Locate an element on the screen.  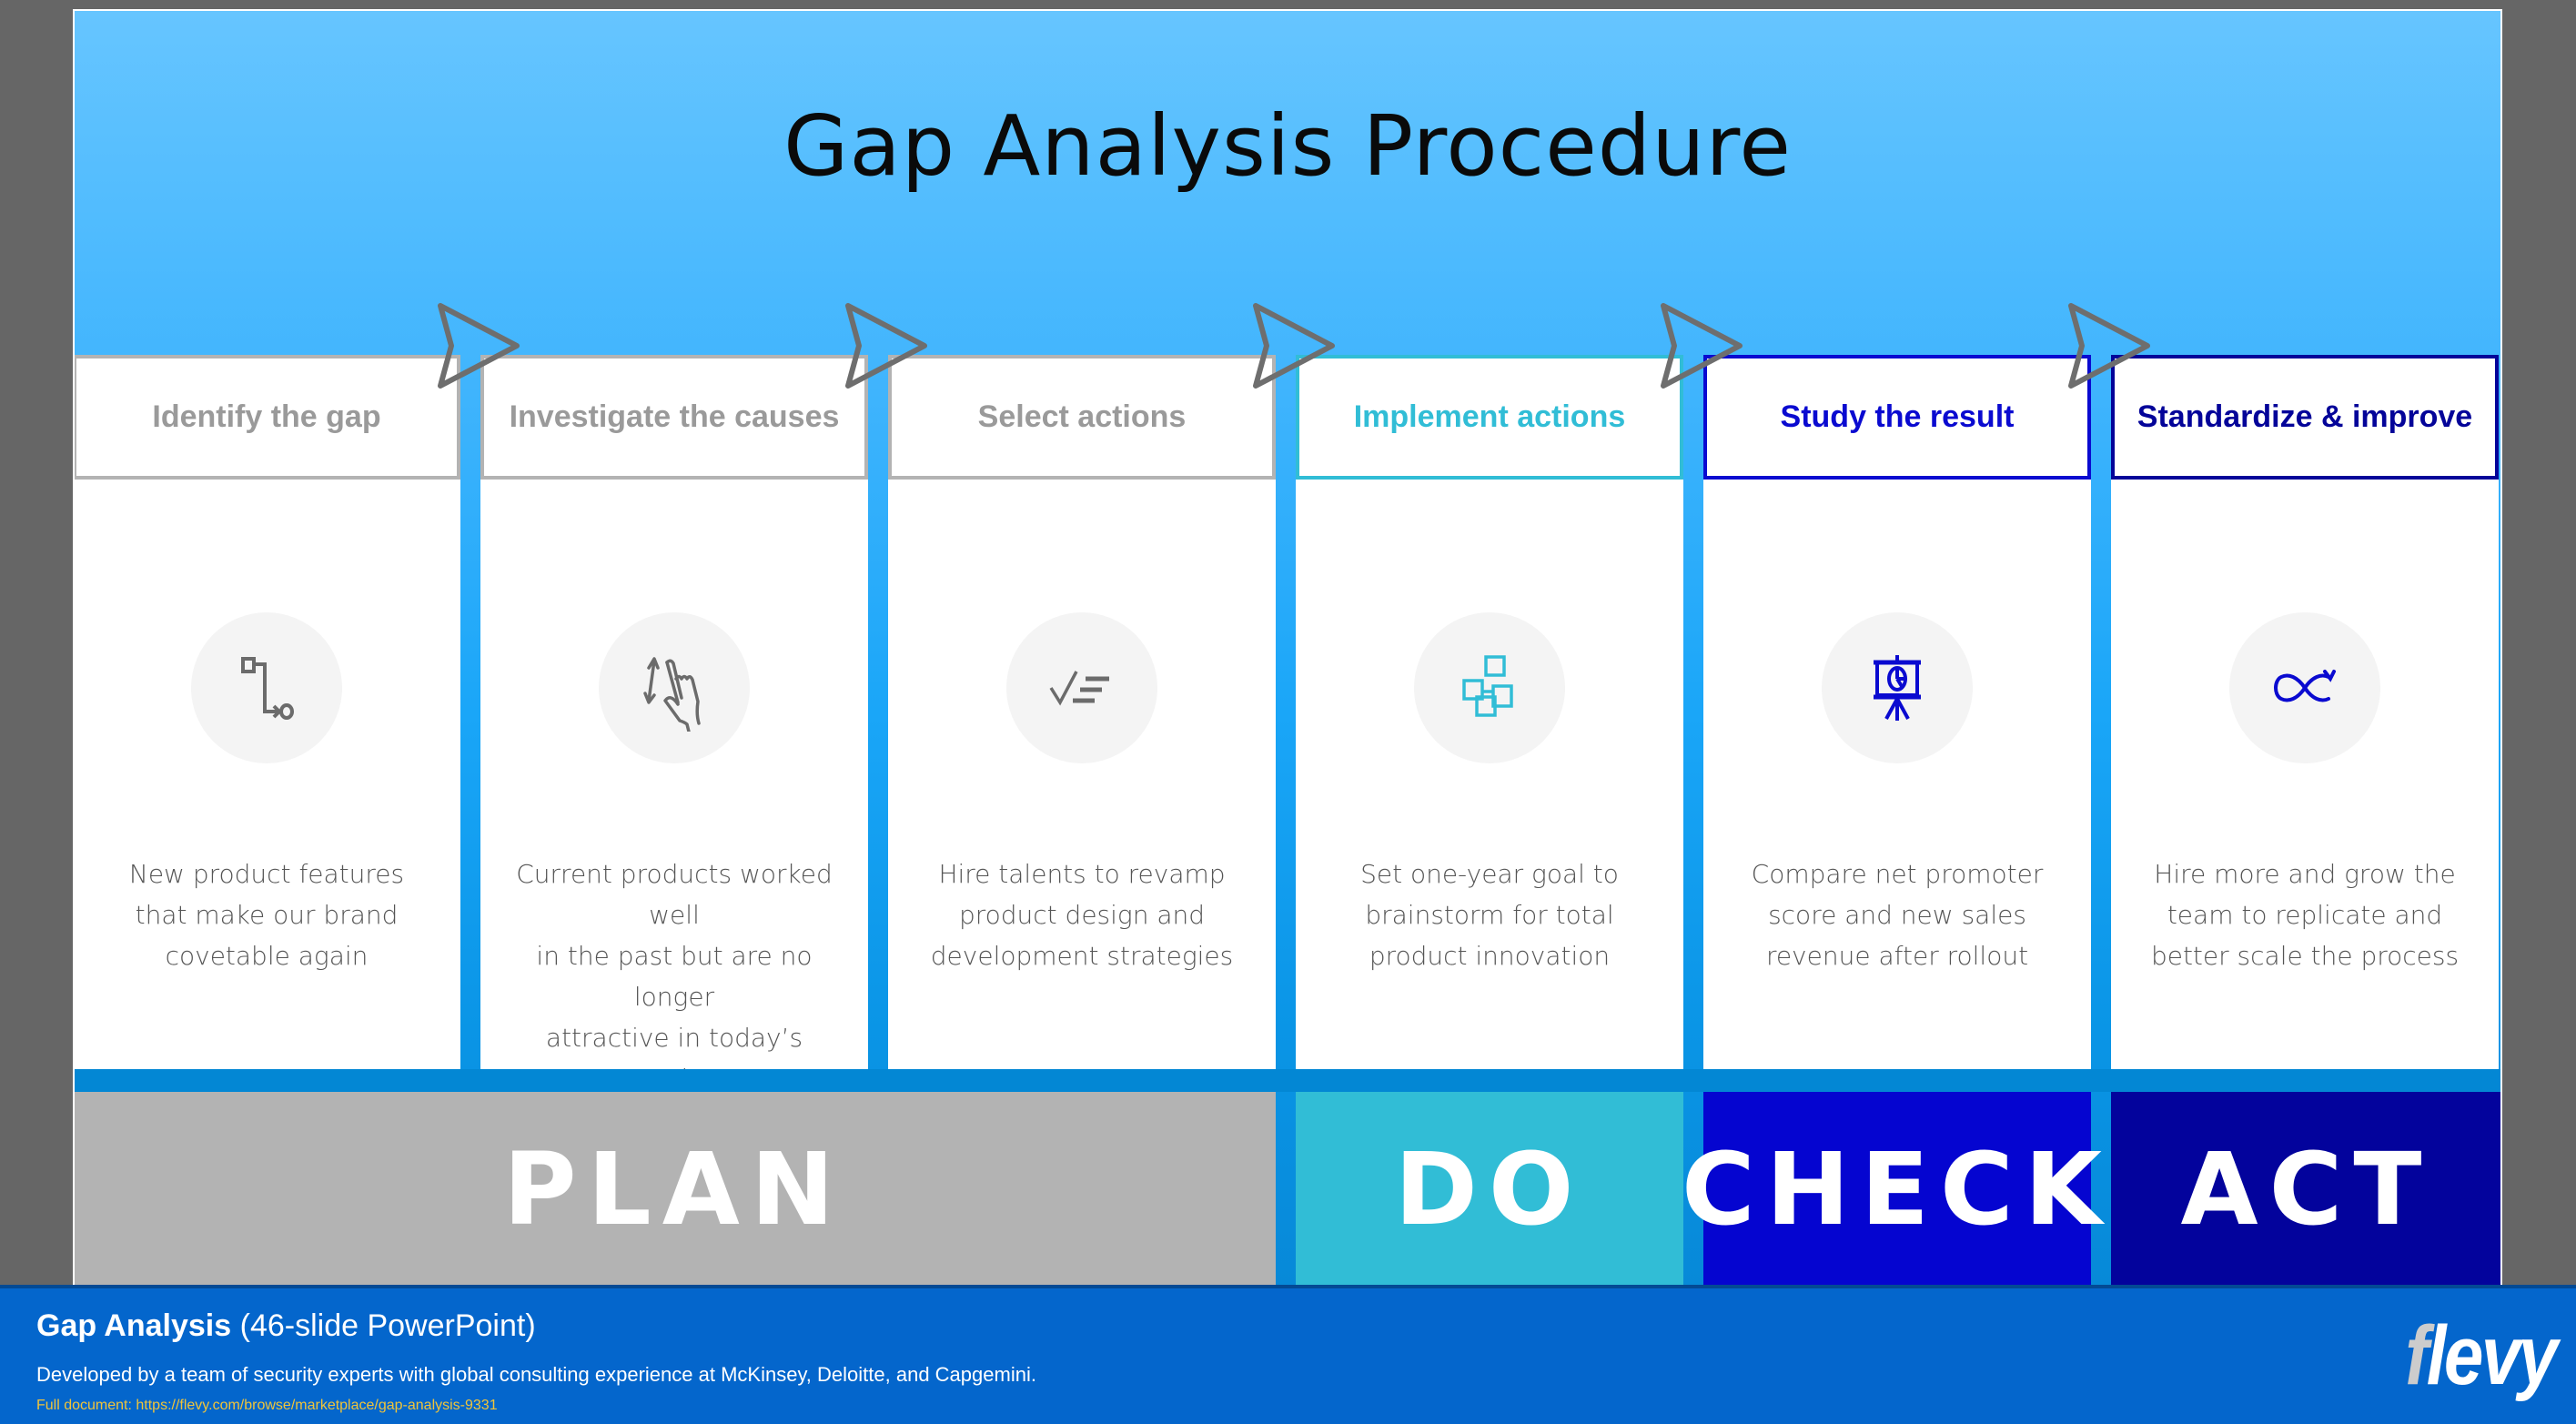
step-header: Select actions is located at coordinates (1082, 417).